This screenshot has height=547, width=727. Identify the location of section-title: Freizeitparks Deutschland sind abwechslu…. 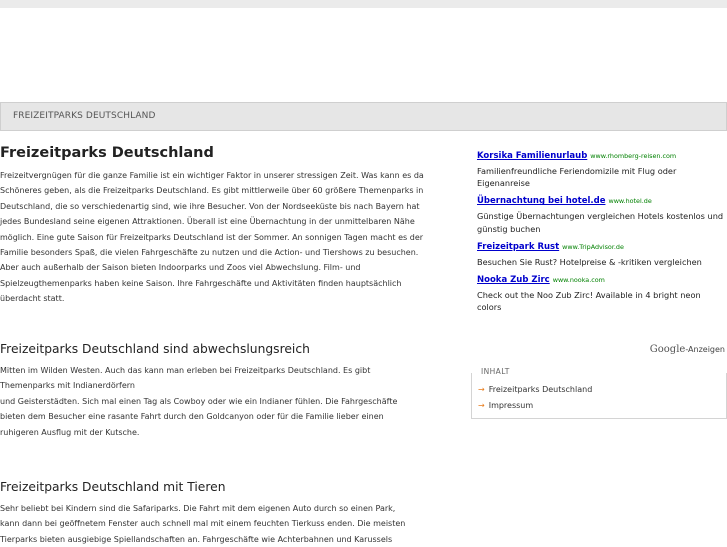
(155, 349).